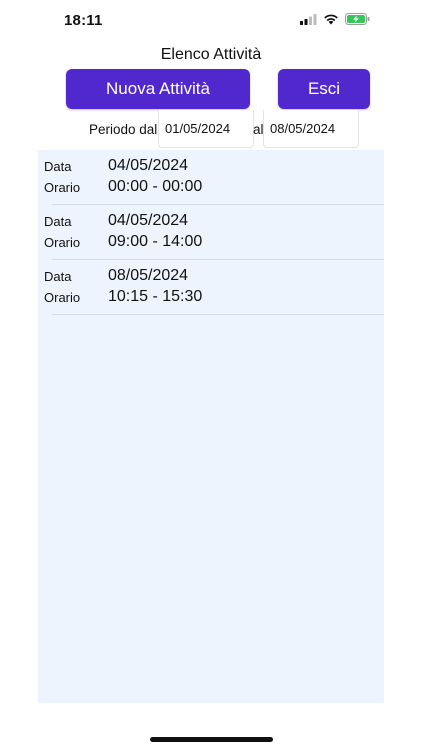 The image size is (422, 750). I want to click on list-item: Data 04/05/2024 Orario 00:00 - 00:00, so click(211, 177).